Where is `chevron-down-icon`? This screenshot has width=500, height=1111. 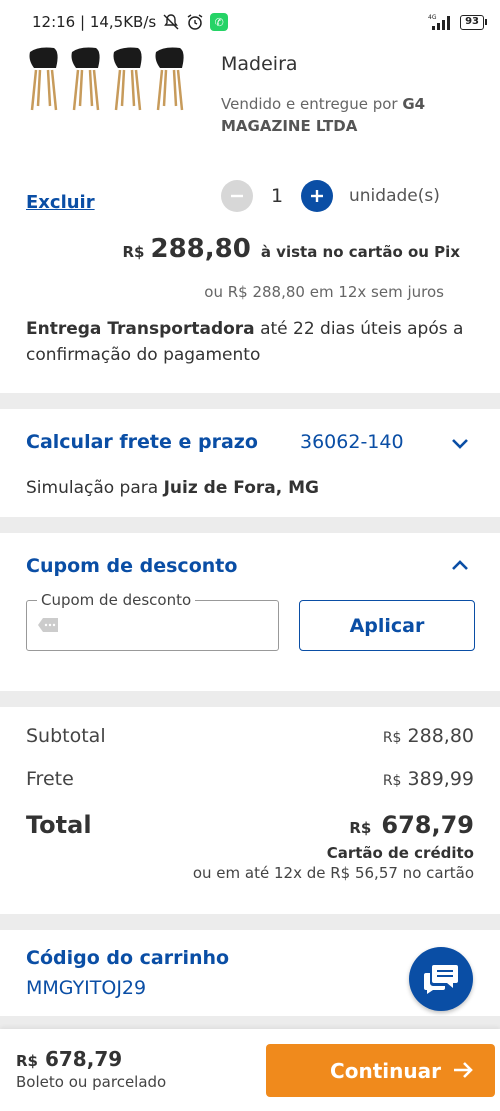 chevron-down-icon is located at coordinates (460, 443).